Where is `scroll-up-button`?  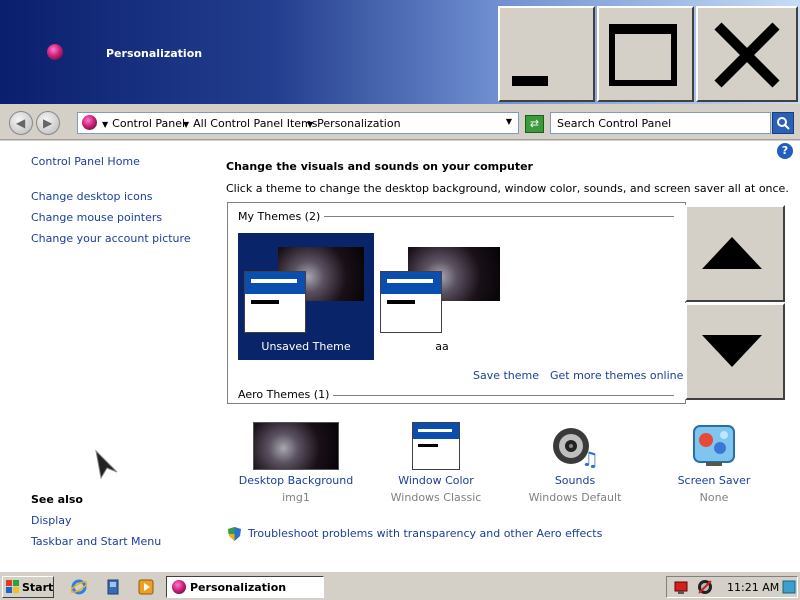
scroll-up-button is located at coordinates (735, 253).